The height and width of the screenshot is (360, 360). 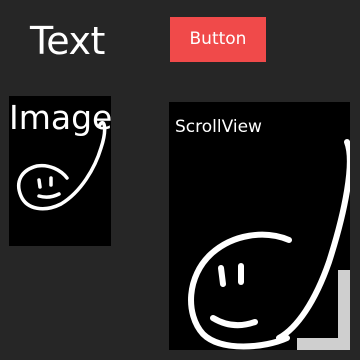 I want to click on horizontal-scrollbar, so click(x=323, y=344).